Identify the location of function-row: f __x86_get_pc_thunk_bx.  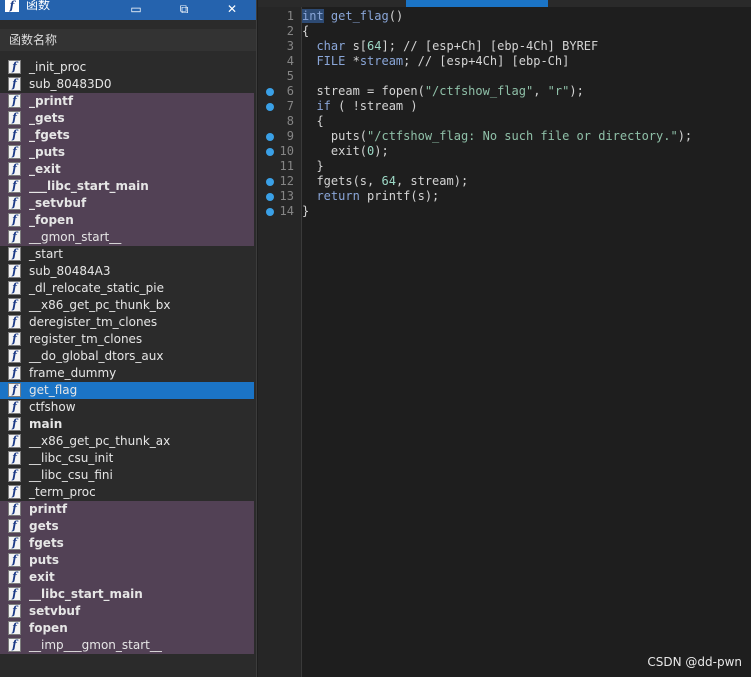
(127, 305).